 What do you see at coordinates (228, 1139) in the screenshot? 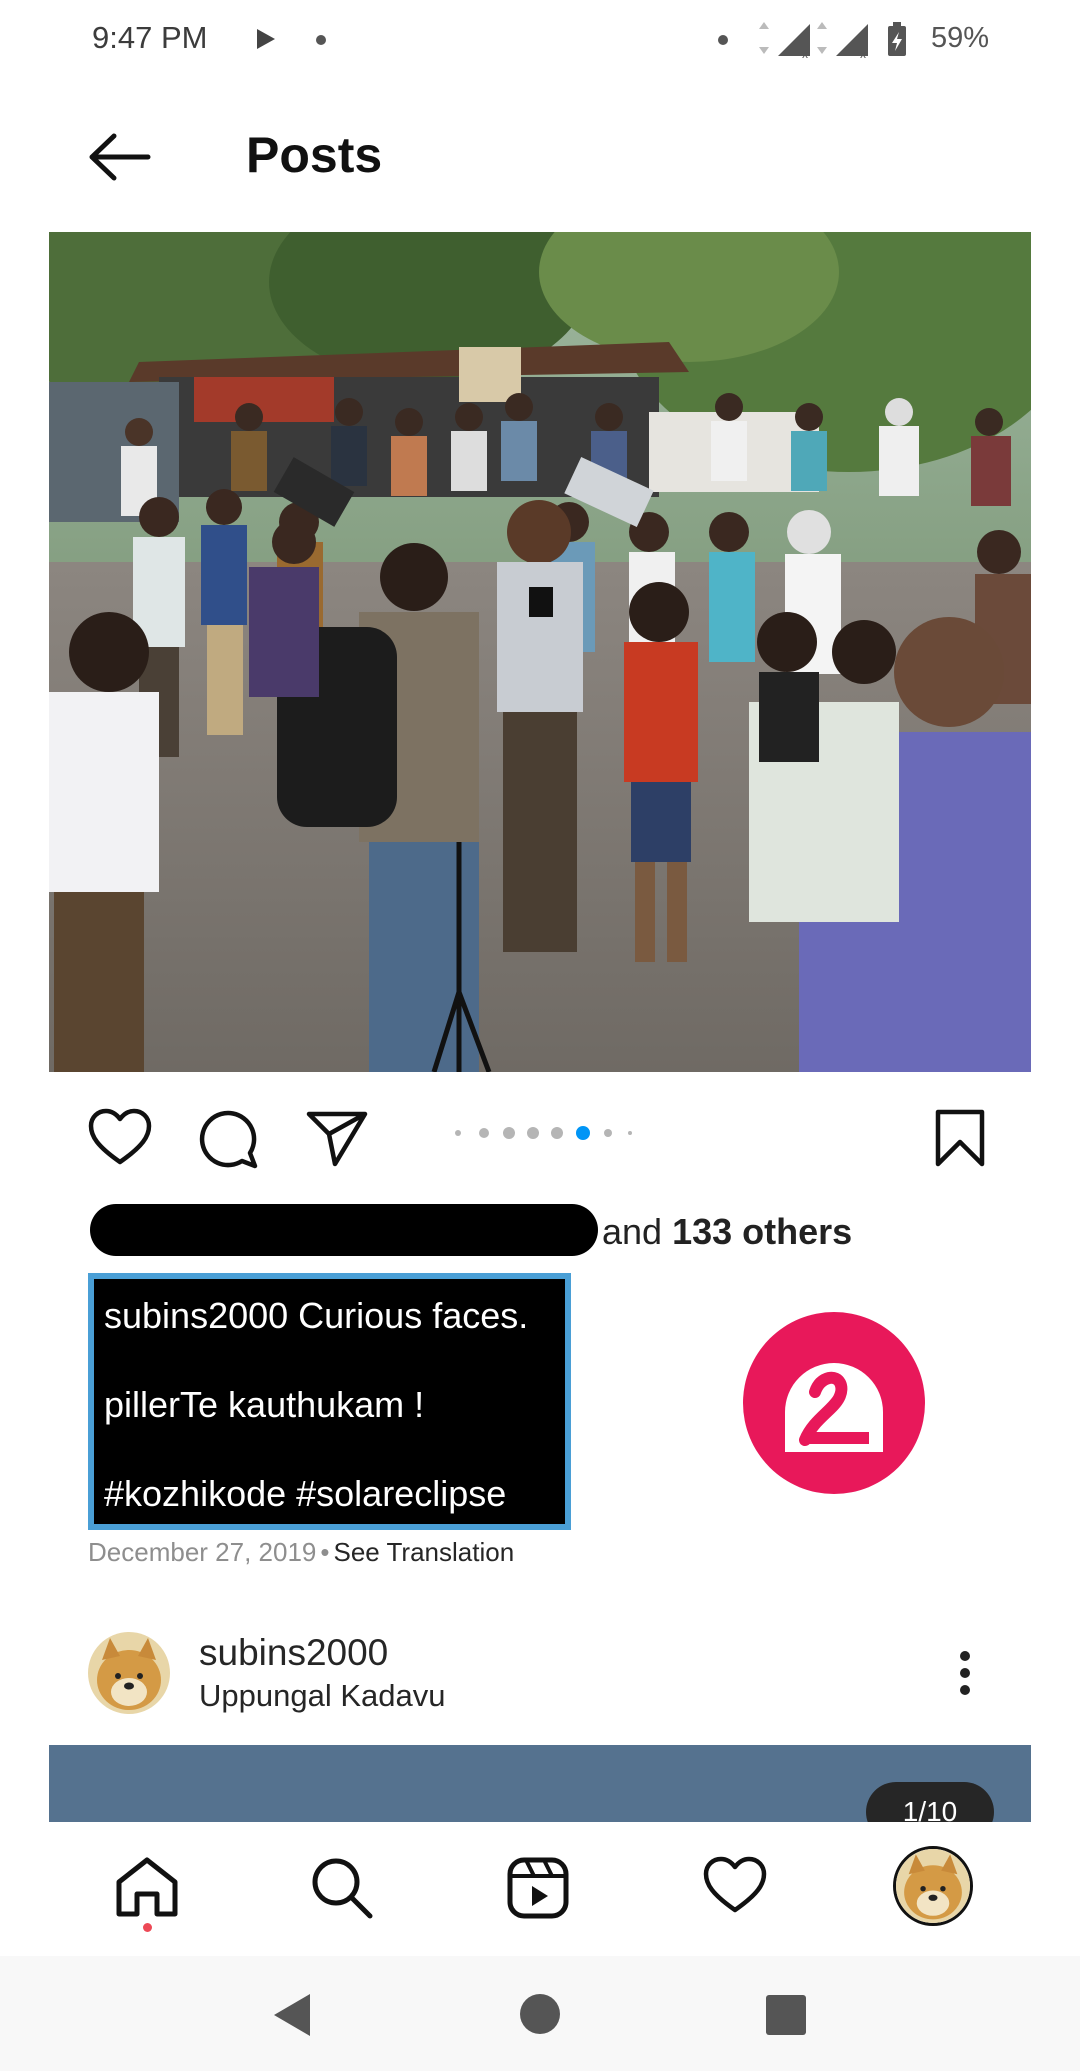
I see `comment-icon` at bounding box center [228, 1139].